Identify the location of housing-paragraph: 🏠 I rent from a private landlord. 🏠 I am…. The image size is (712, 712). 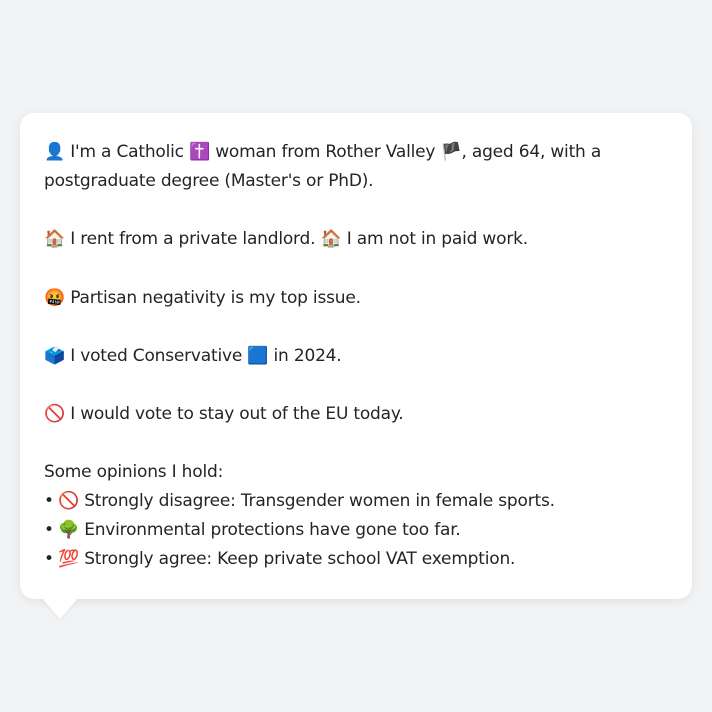
(356, 239).